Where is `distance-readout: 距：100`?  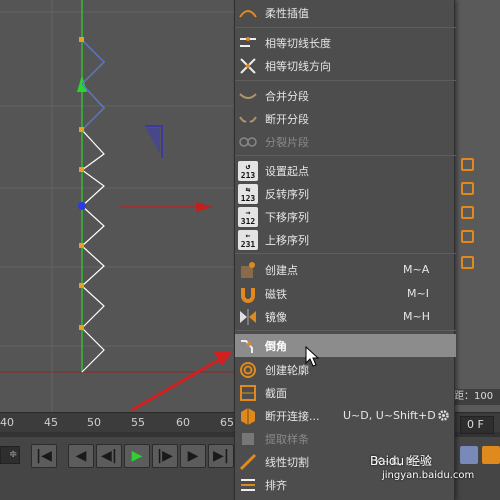
distance-readout: 距：100 is located at coordinates (476, 397).